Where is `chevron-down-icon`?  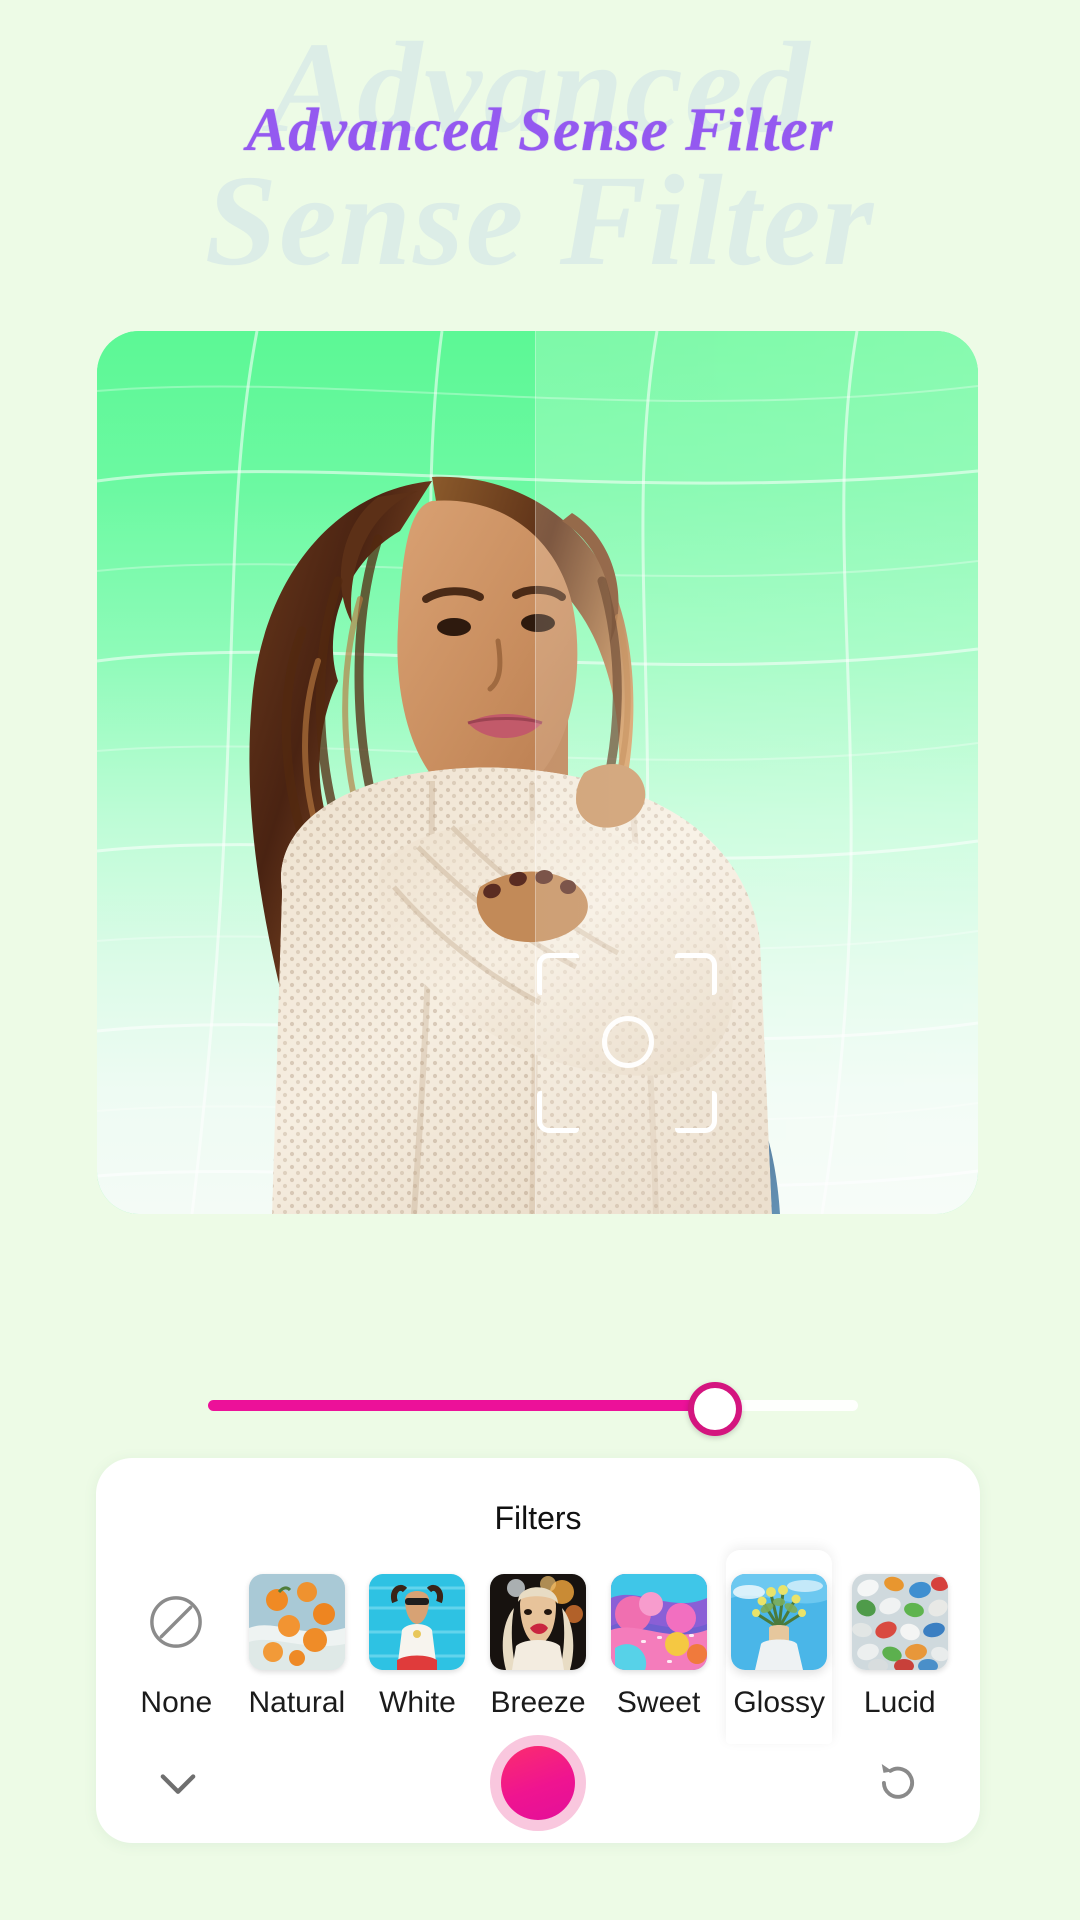 chevron-down-icon is located at coordinates (178, 1784).